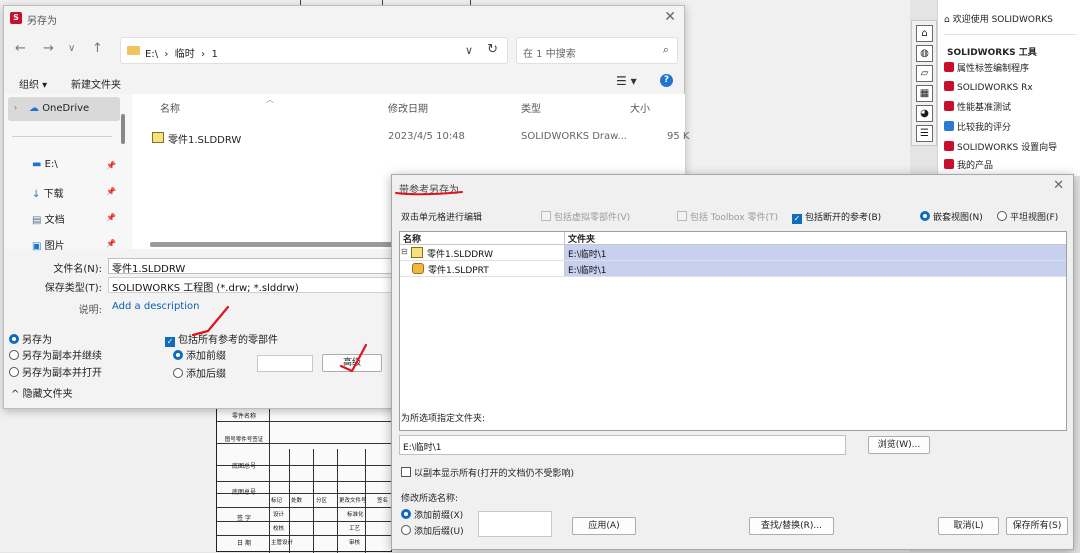 The width and height of the screenshot is (1080, 553). What do you see at coordinates (1027, 216) in the screenshot?
I see `flat-view-radio: 平坦视图(F)` at bounding box center [1027, 216].